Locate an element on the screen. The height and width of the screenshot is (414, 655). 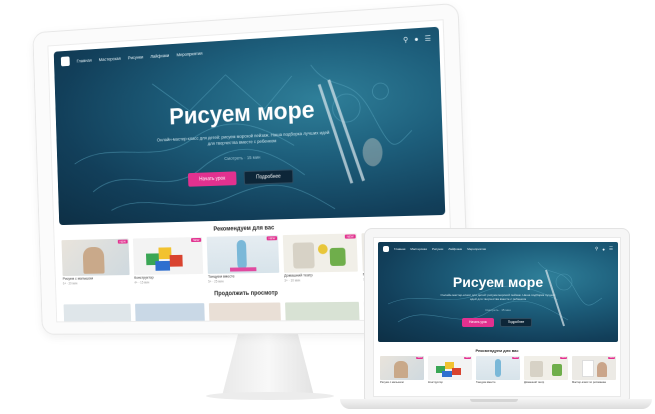
card-meta: 4+ · 15 мин is located at coordinates (142, 282).